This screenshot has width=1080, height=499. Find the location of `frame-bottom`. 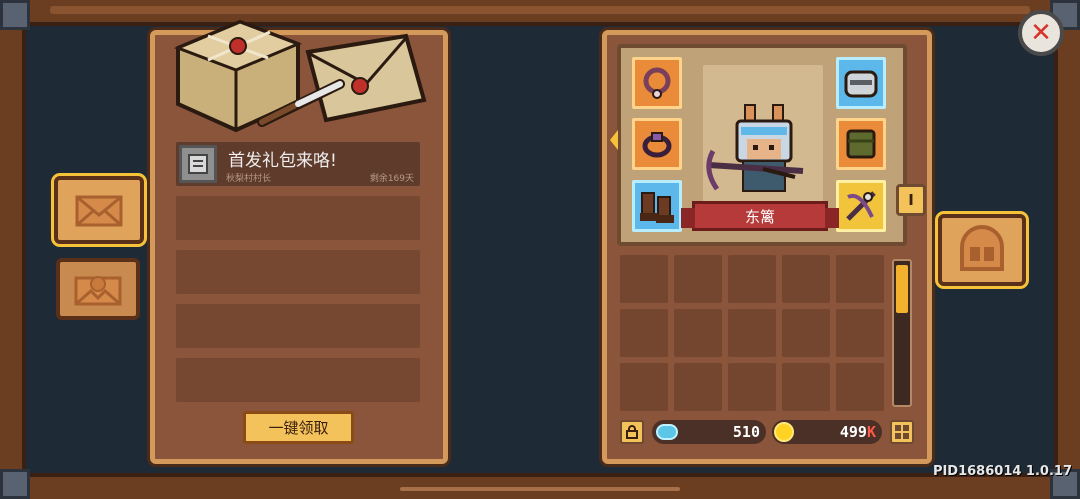

frame-bottom is located at coordinates (540, 486).